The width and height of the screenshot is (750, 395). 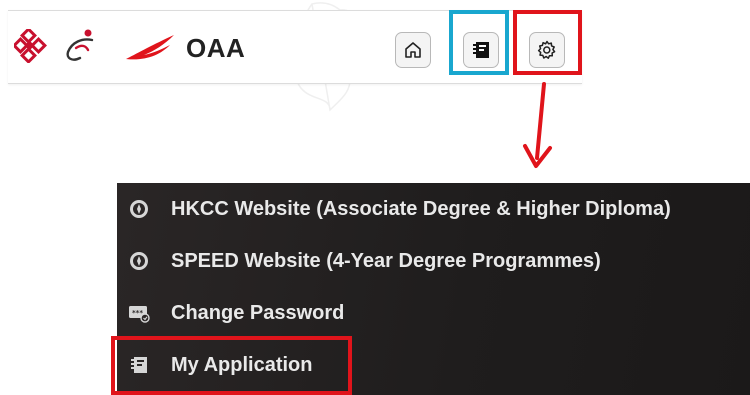 What do you see at coordinates (386, 260) in the screenshot?
I see `menu-item-label: SPEED Website (4-Year Degree Programmes)` at bounding box center [386, 260].